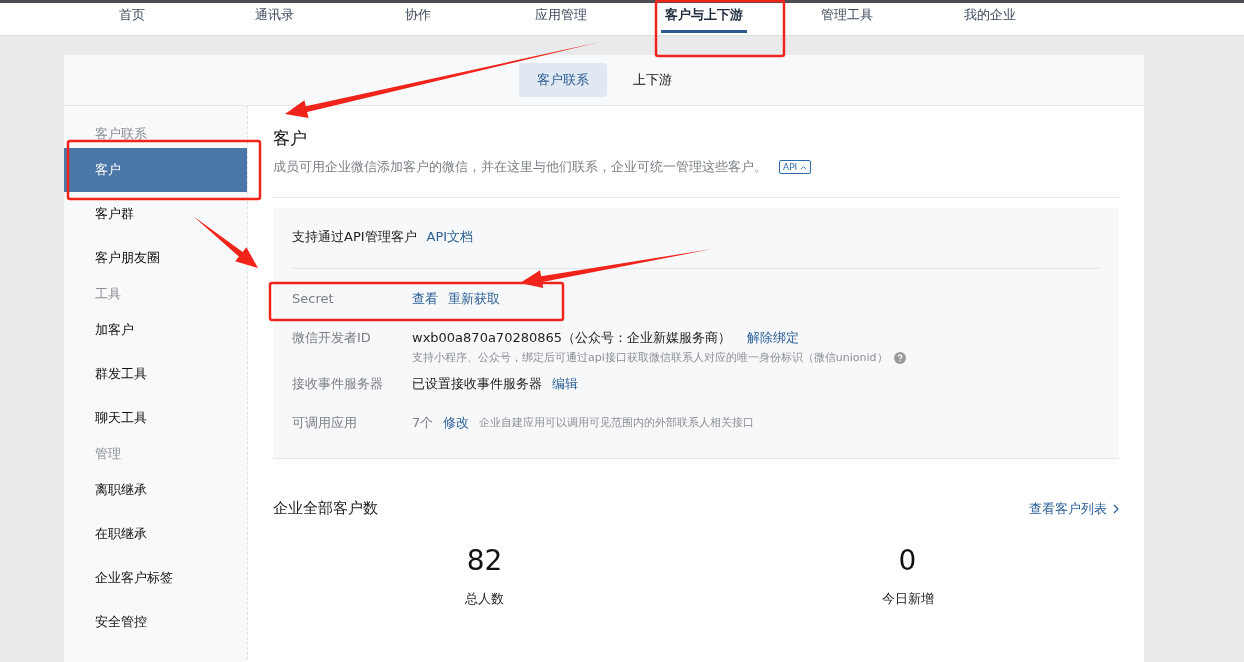 The image size is (1244, 662). What do you see at coordinates (155, 622) in the screenshot?
I see `sidebar-item: 安全管控` at bounding box center [155, 622].